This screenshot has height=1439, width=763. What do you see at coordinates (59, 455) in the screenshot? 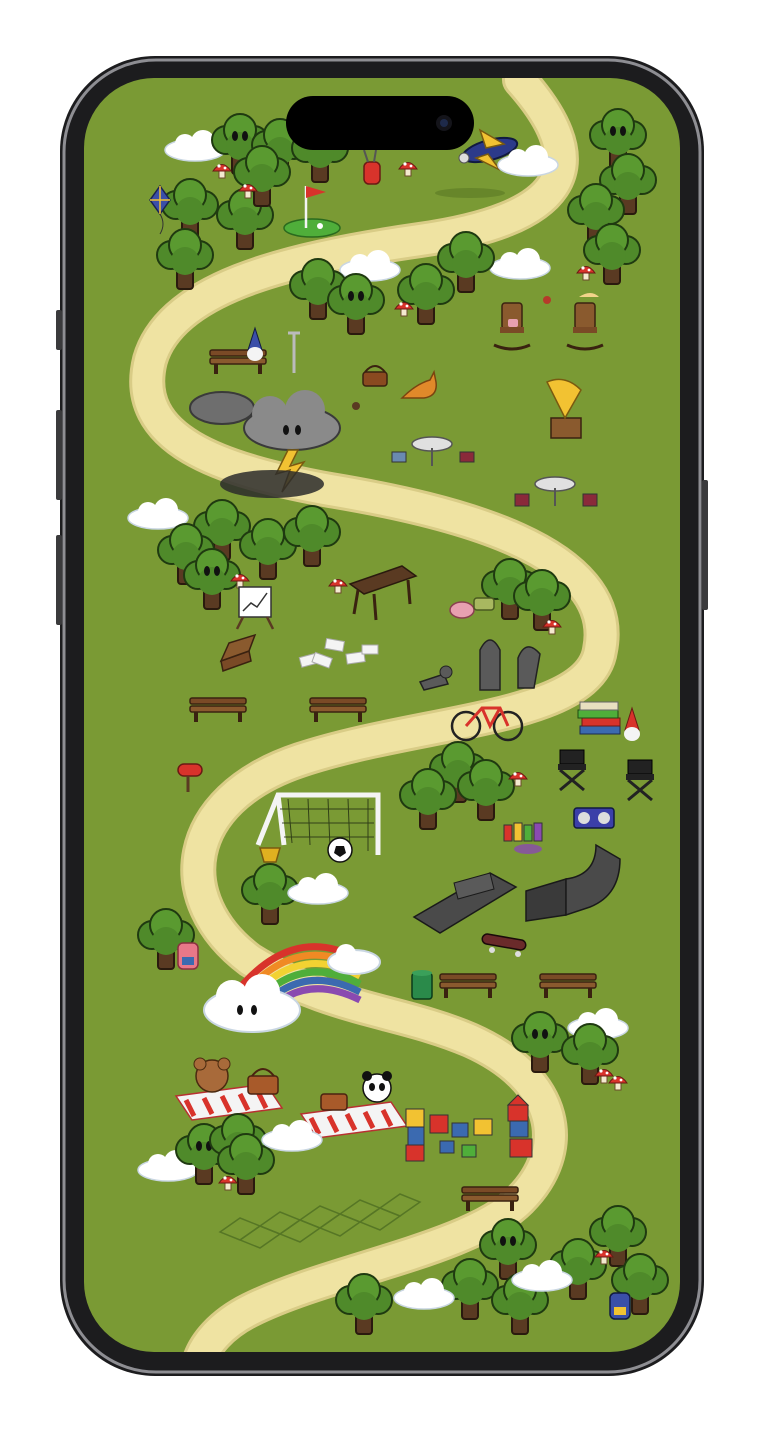
I see `volume-up-button` at bounding box center [59, 455].